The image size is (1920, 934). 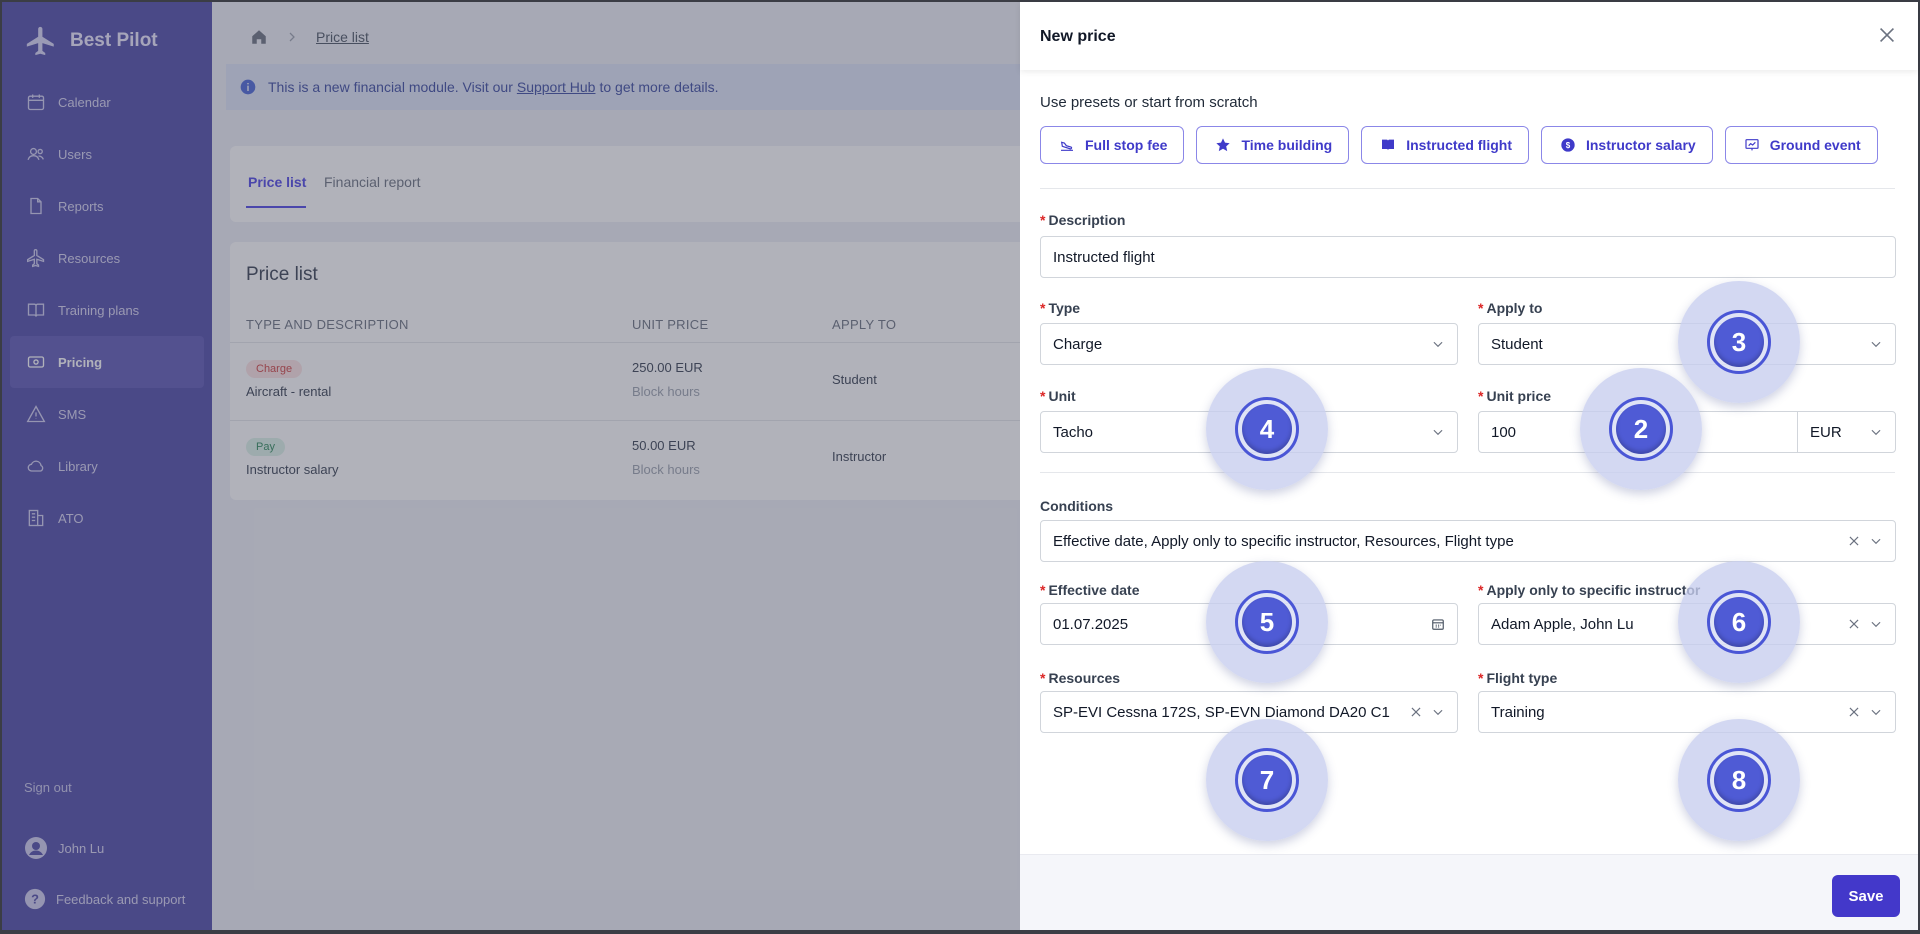 What do you see at coordinates (1468, 257) in the screenshot?
I see `description-field: Instructed flight` at bounding box center [1468, 257].